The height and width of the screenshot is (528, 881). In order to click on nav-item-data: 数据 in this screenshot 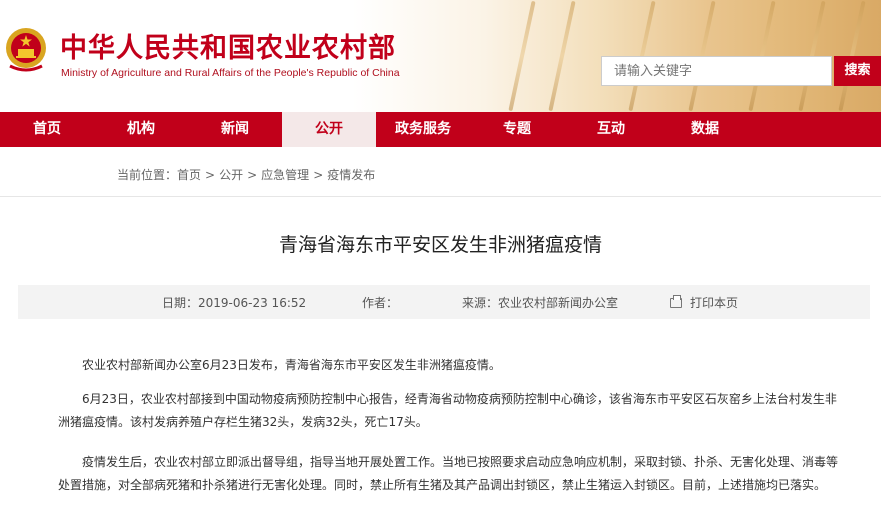, I will do `click(705, 129)`.